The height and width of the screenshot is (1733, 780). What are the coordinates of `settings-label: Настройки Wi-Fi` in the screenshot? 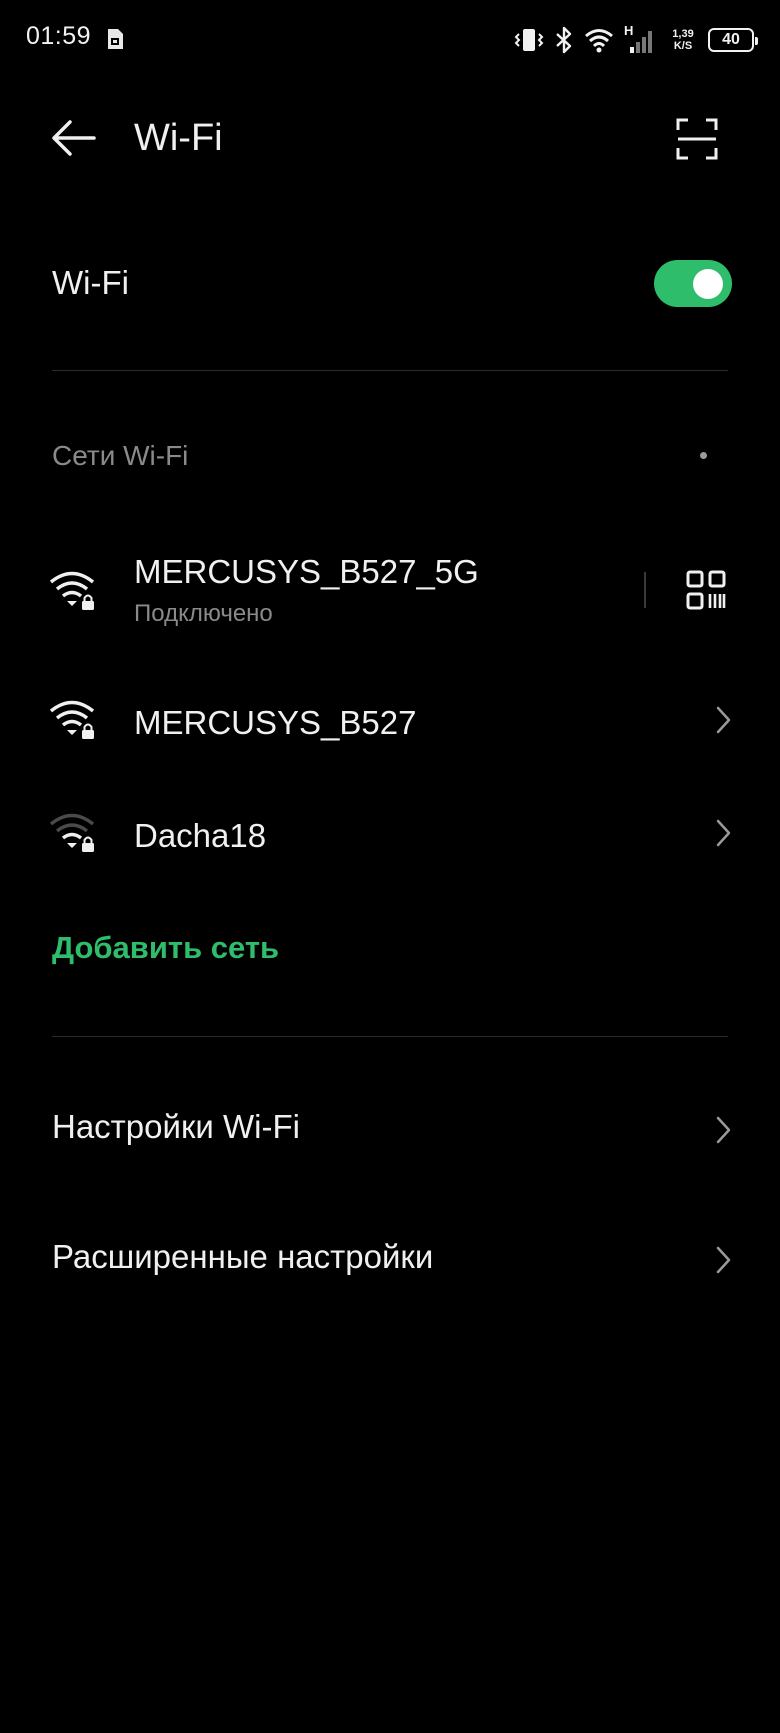 It's located at (176, 1126).